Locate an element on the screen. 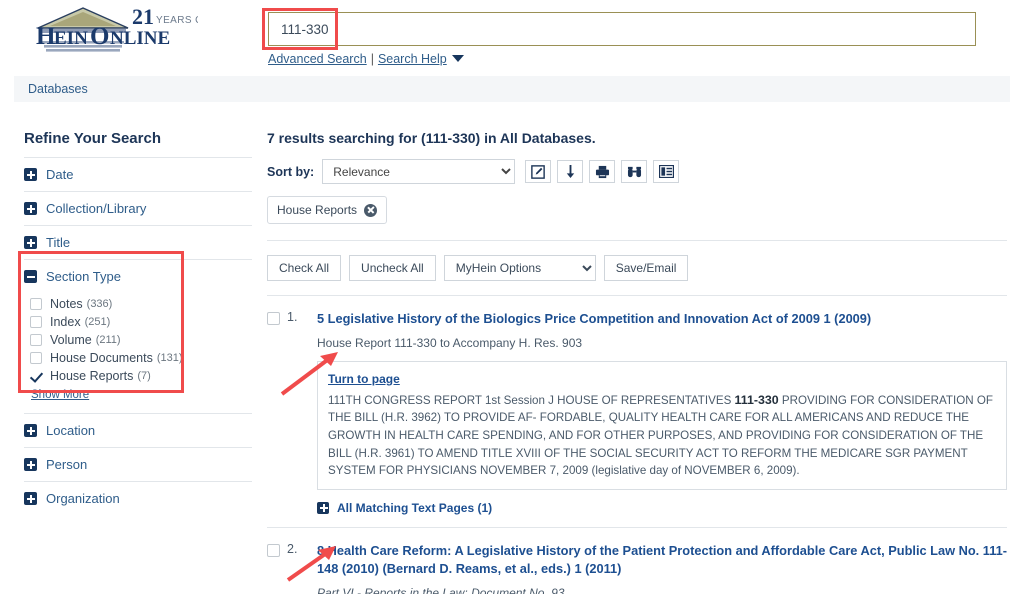 Image resolution: width=1024 pixels, height=594 pixels. search-form is located at coordinates (622, 29).